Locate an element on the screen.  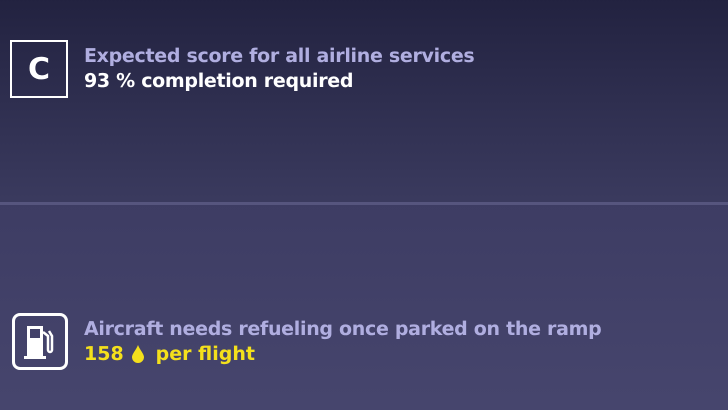
fuel-pump-icon is located at coordinates (40, 342).